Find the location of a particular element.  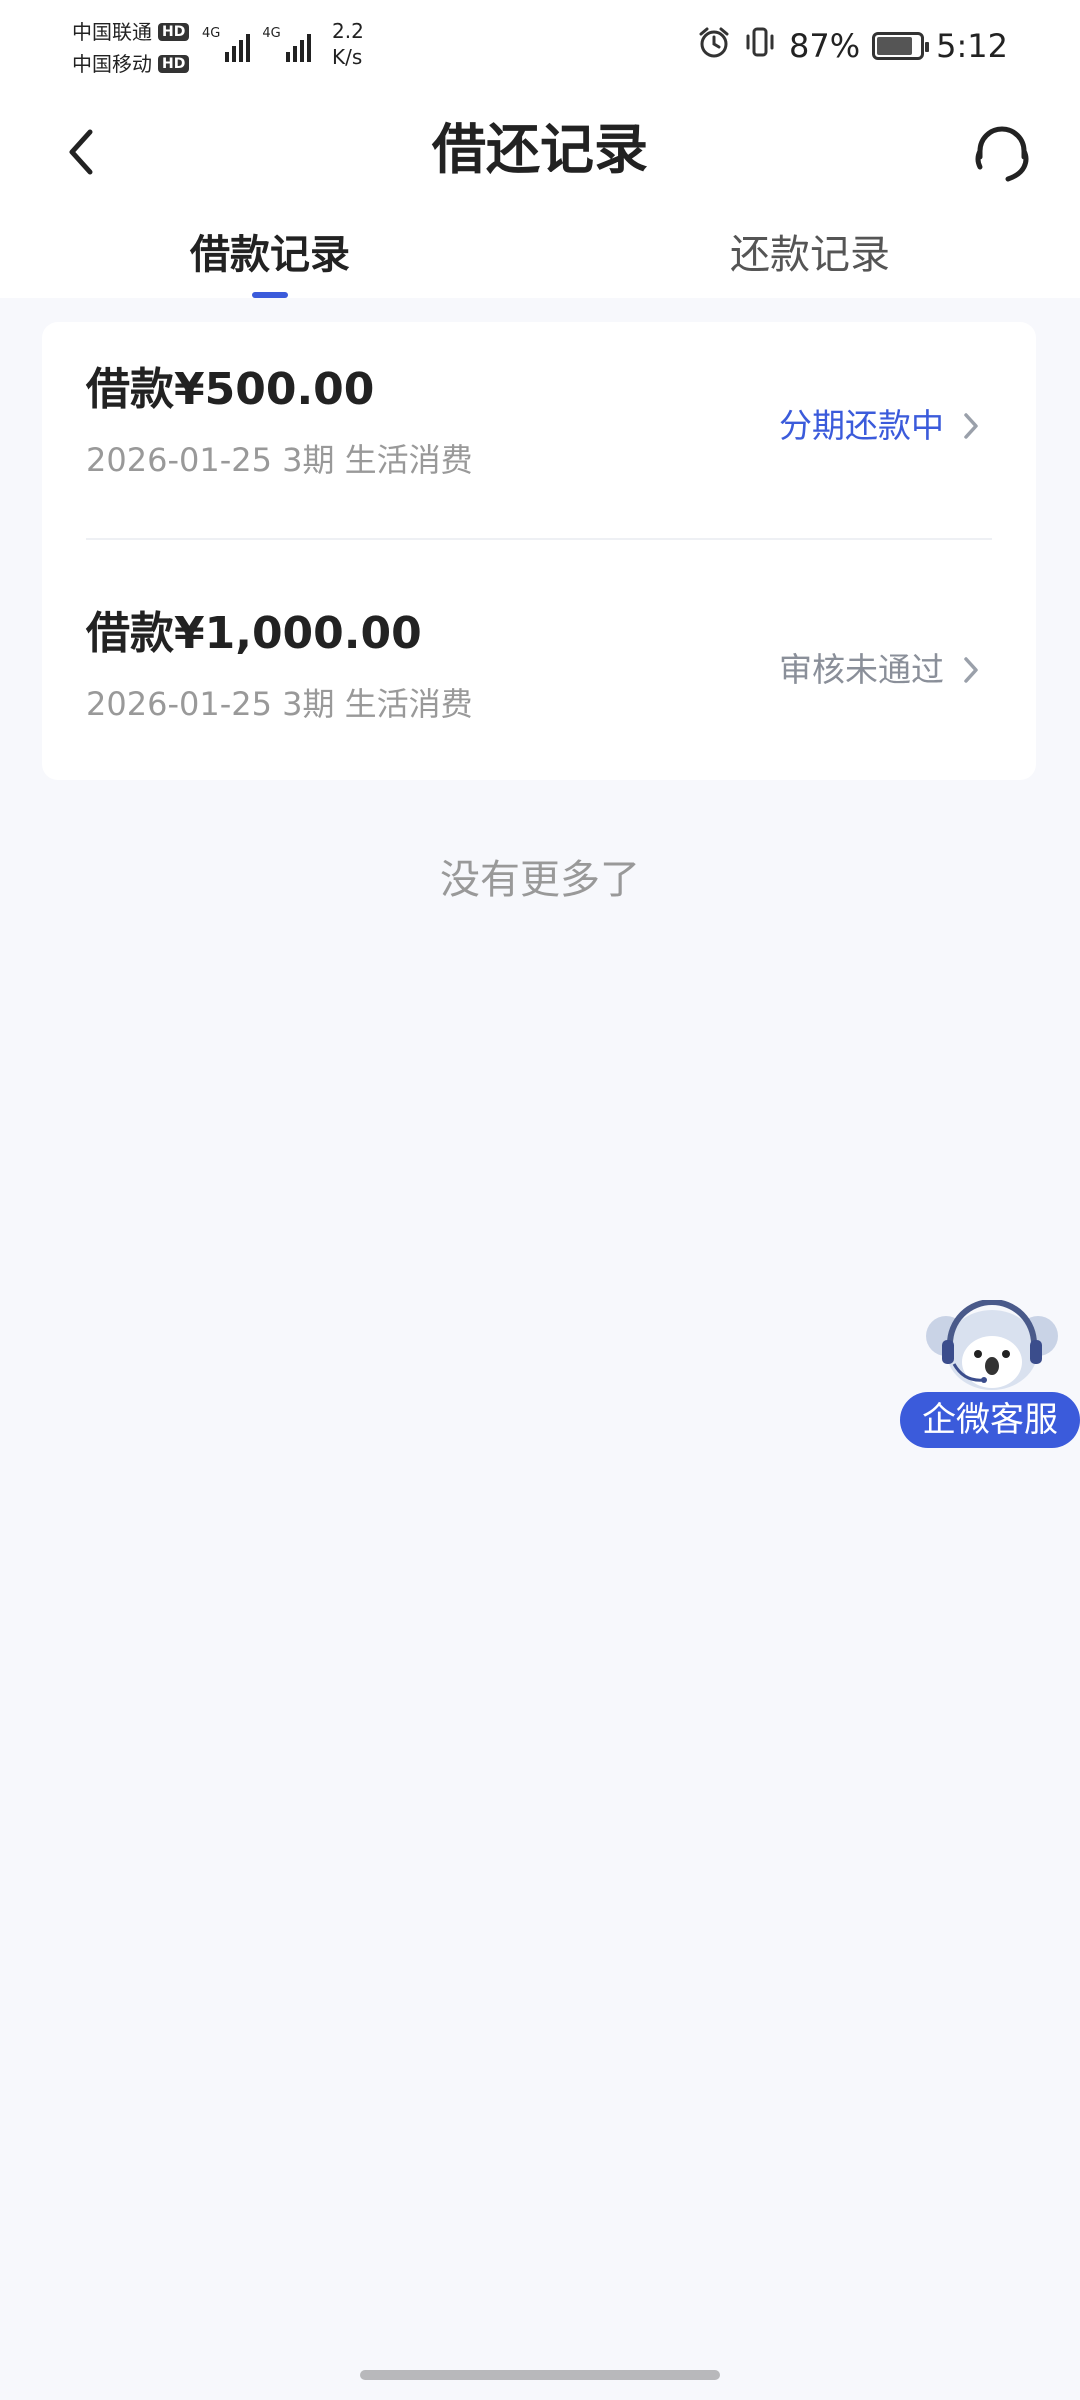

battery-icon is located at coordinates (901, 46).